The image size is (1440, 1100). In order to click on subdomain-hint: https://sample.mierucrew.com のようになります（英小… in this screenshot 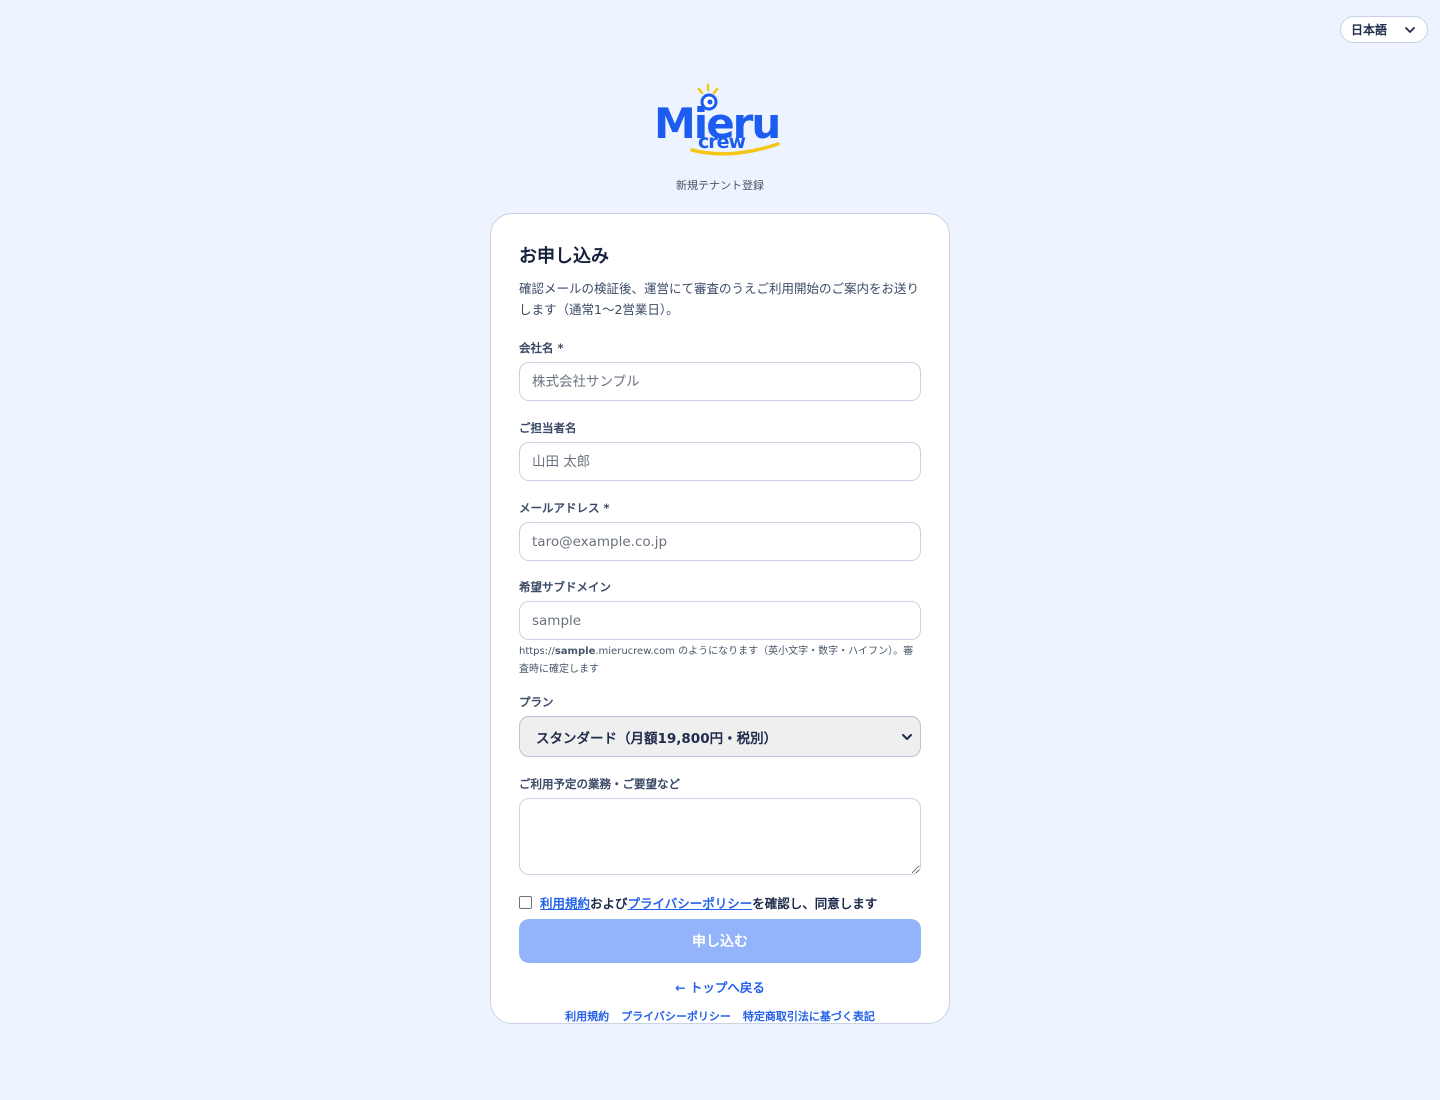, I will do `click(716, 660)`.